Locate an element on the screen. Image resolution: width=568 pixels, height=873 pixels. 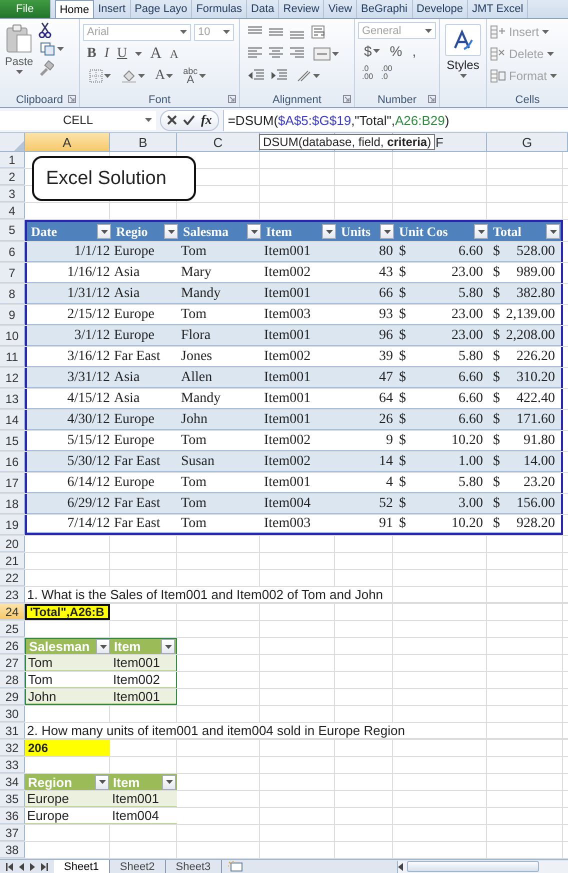
row-number: 37 is located at coordinates (12, 833).